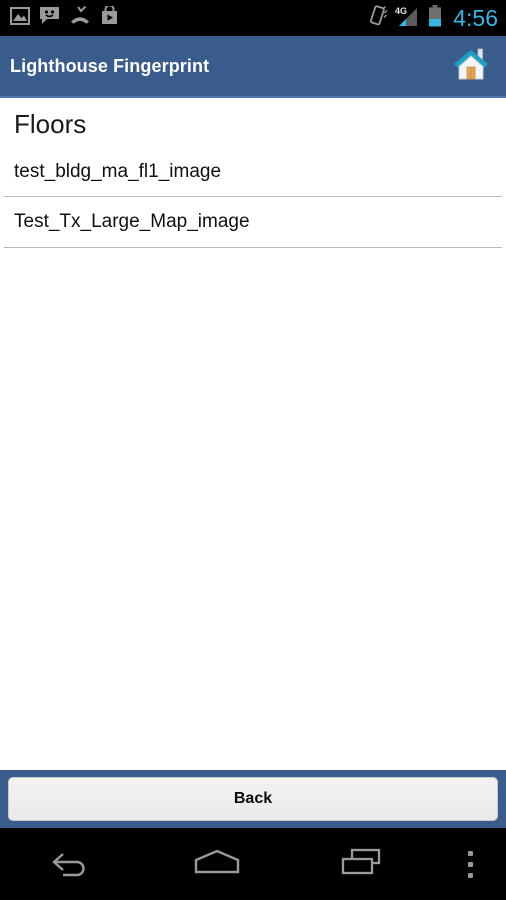 This screenshot has width=506, height=900. What do you see at coordinates (109, 17) in the screenshot?
I see `play-store-icon` at bounding box center [109, 17].